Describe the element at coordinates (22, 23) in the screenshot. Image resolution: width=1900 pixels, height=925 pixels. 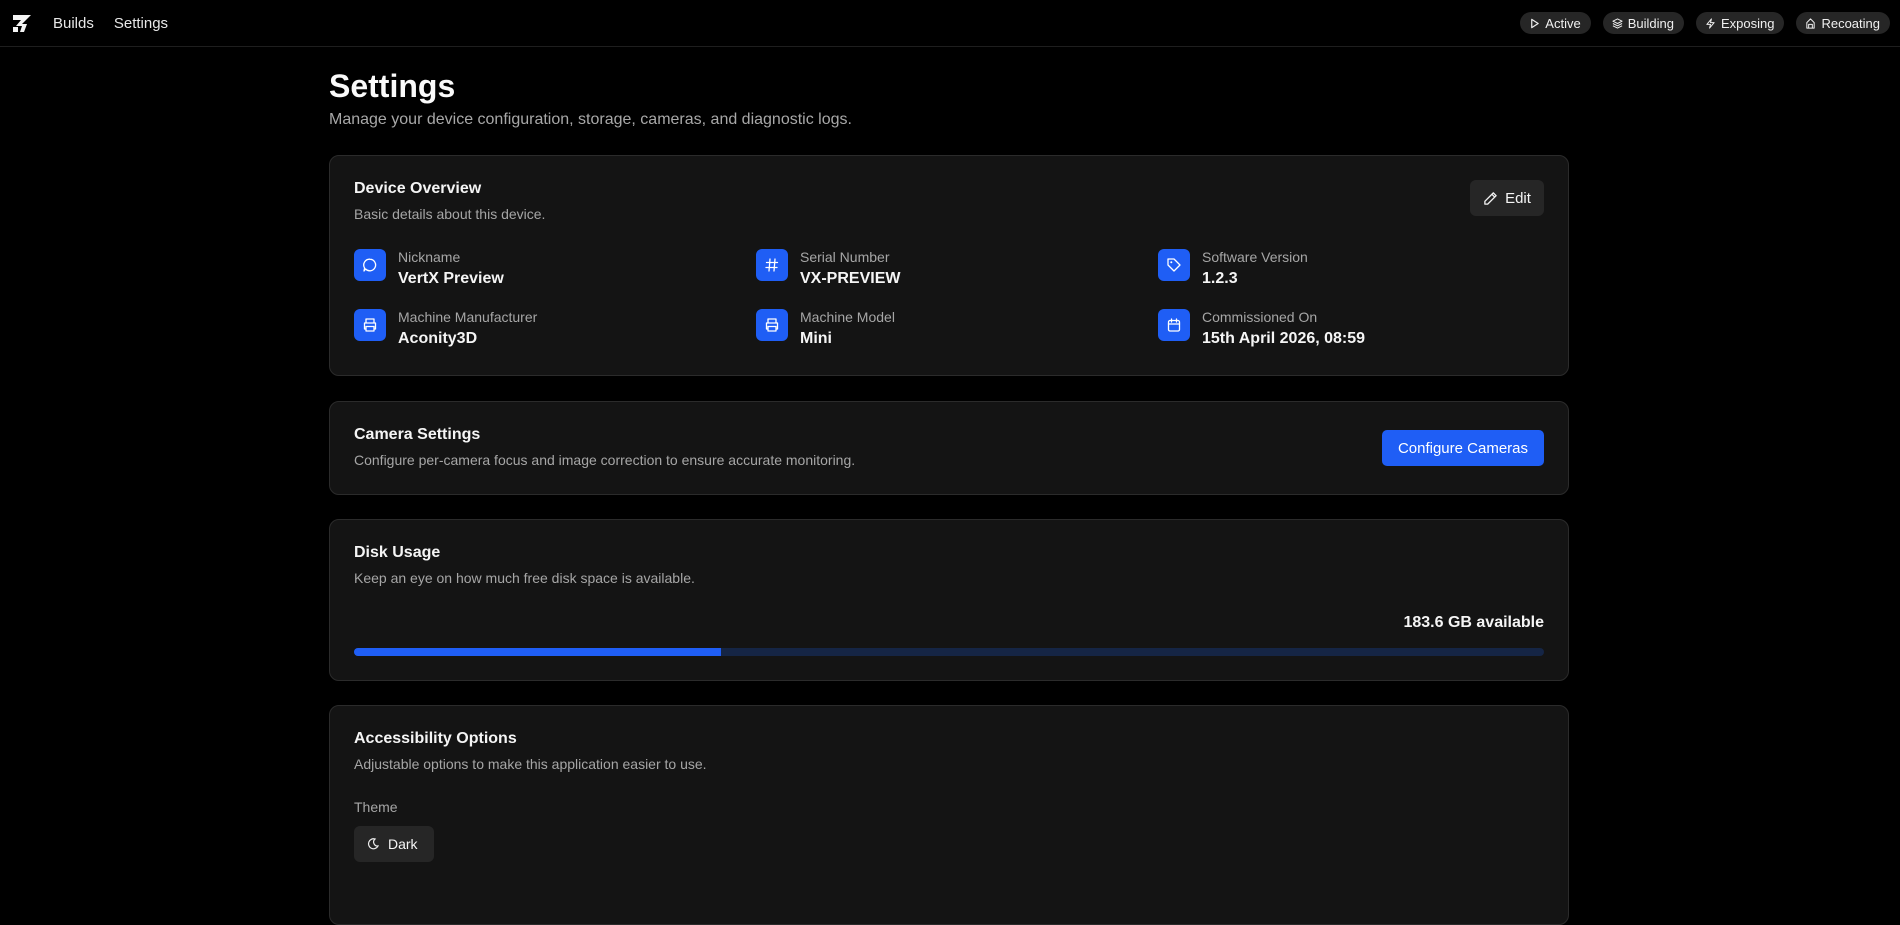
I see `logo` at that location.